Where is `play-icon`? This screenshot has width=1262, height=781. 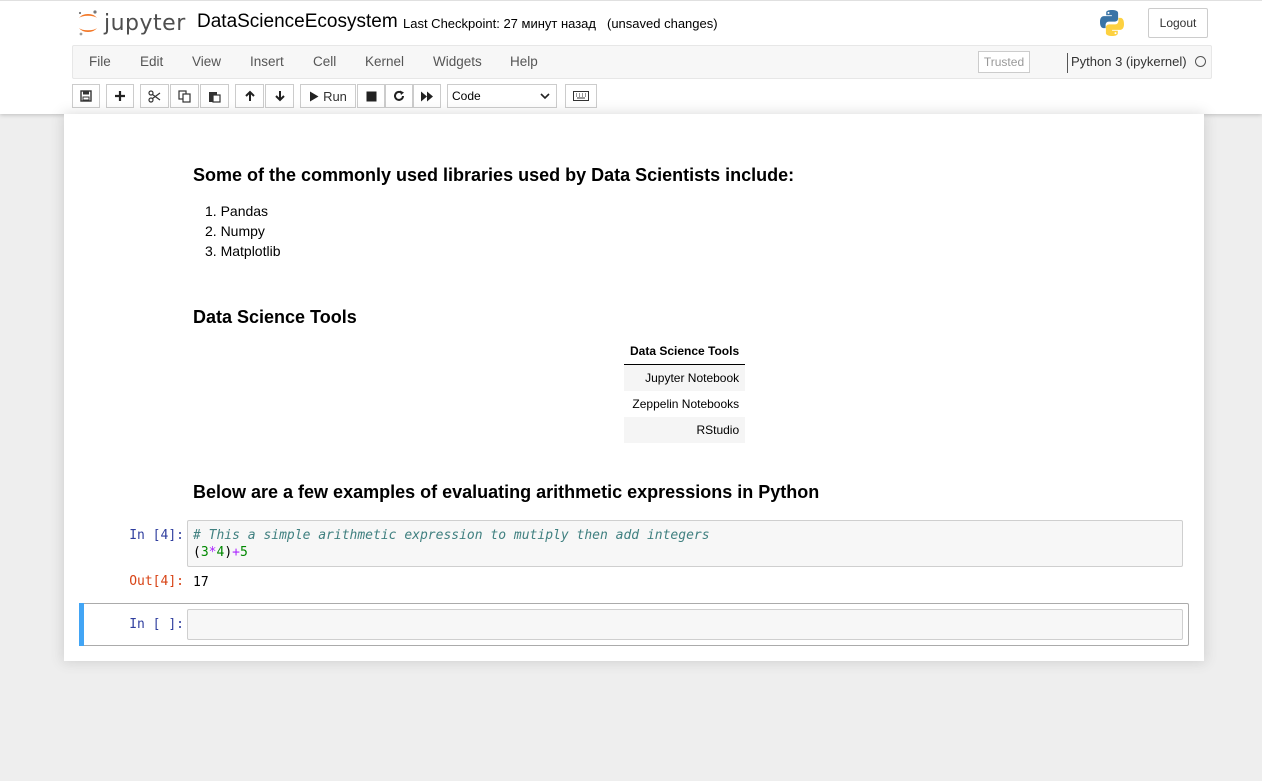
play-icon is located at coordinates (314, 96).